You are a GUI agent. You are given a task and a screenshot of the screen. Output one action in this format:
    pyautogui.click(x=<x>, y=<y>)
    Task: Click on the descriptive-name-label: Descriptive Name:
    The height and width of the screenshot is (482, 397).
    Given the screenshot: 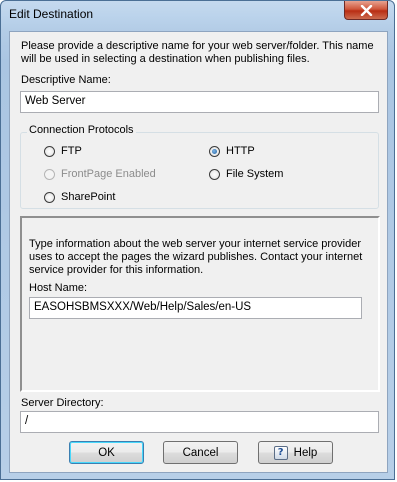 What is the action you would take?
    pyautogui.click(x=66, y=80)
    